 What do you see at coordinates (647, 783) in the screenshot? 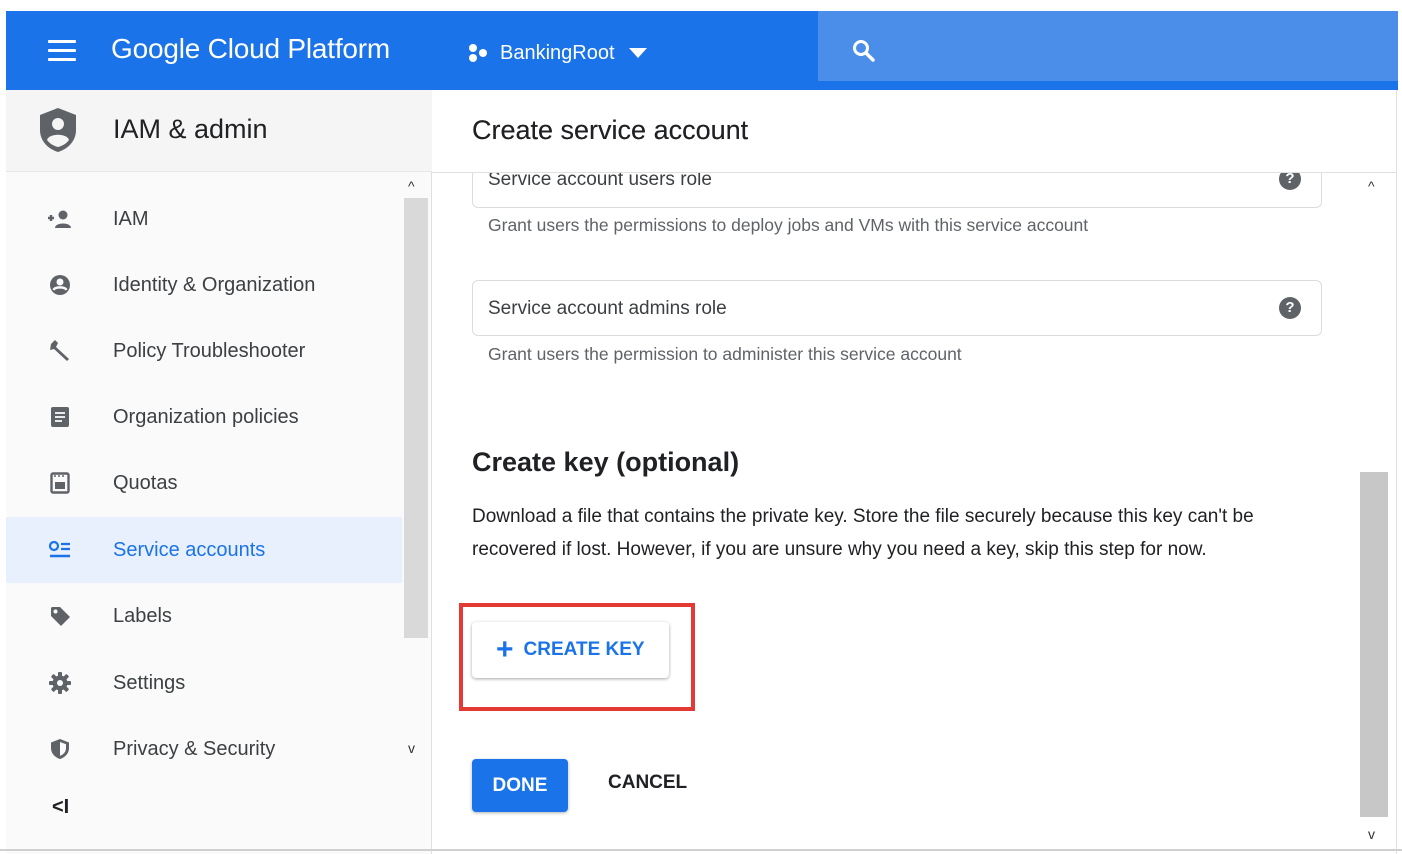
I see `cancel-button: CANCEL` at bounding box center [647, 783].